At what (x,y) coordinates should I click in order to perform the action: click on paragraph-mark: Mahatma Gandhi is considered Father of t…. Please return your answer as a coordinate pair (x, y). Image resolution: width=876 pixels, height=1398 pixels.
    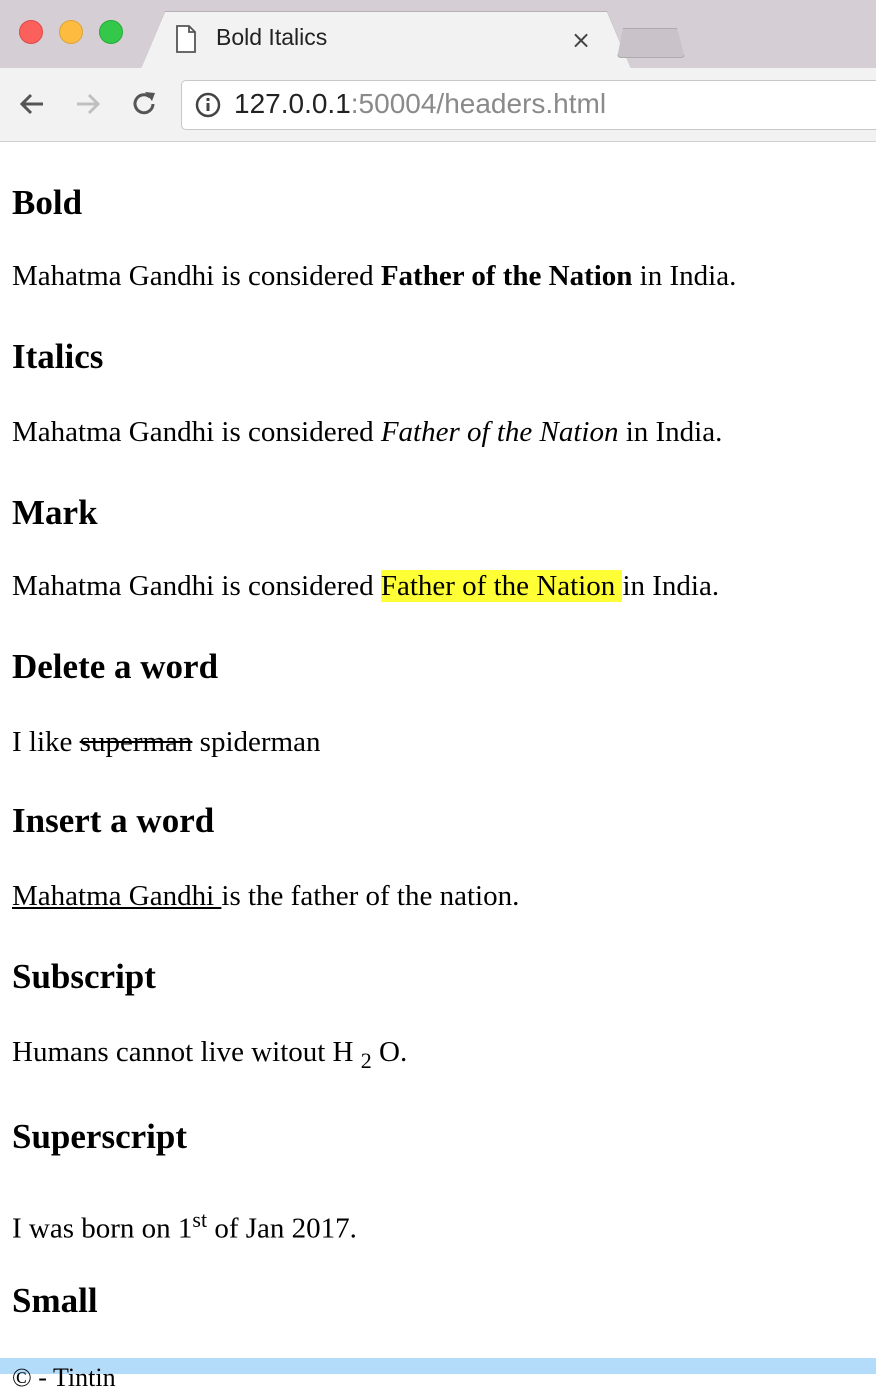
    Looking at the image, I should click on (365, 586).